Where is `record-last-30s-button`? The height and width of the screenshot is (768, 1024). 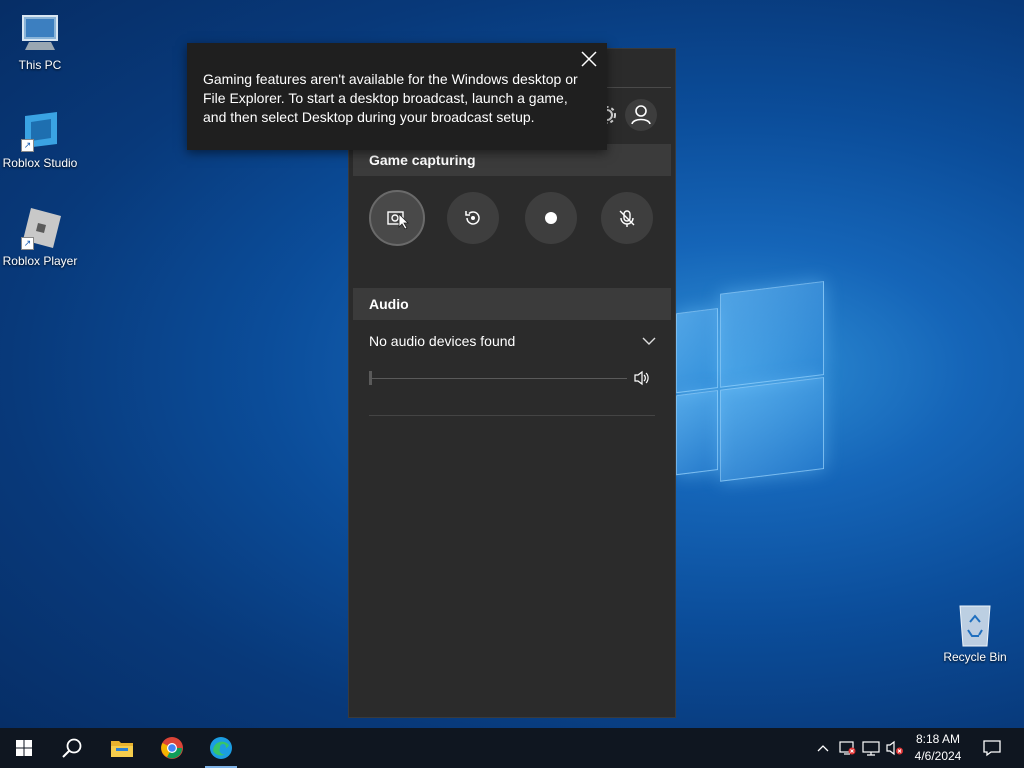
record-last-30s-button is located at coordinates (473, 218).